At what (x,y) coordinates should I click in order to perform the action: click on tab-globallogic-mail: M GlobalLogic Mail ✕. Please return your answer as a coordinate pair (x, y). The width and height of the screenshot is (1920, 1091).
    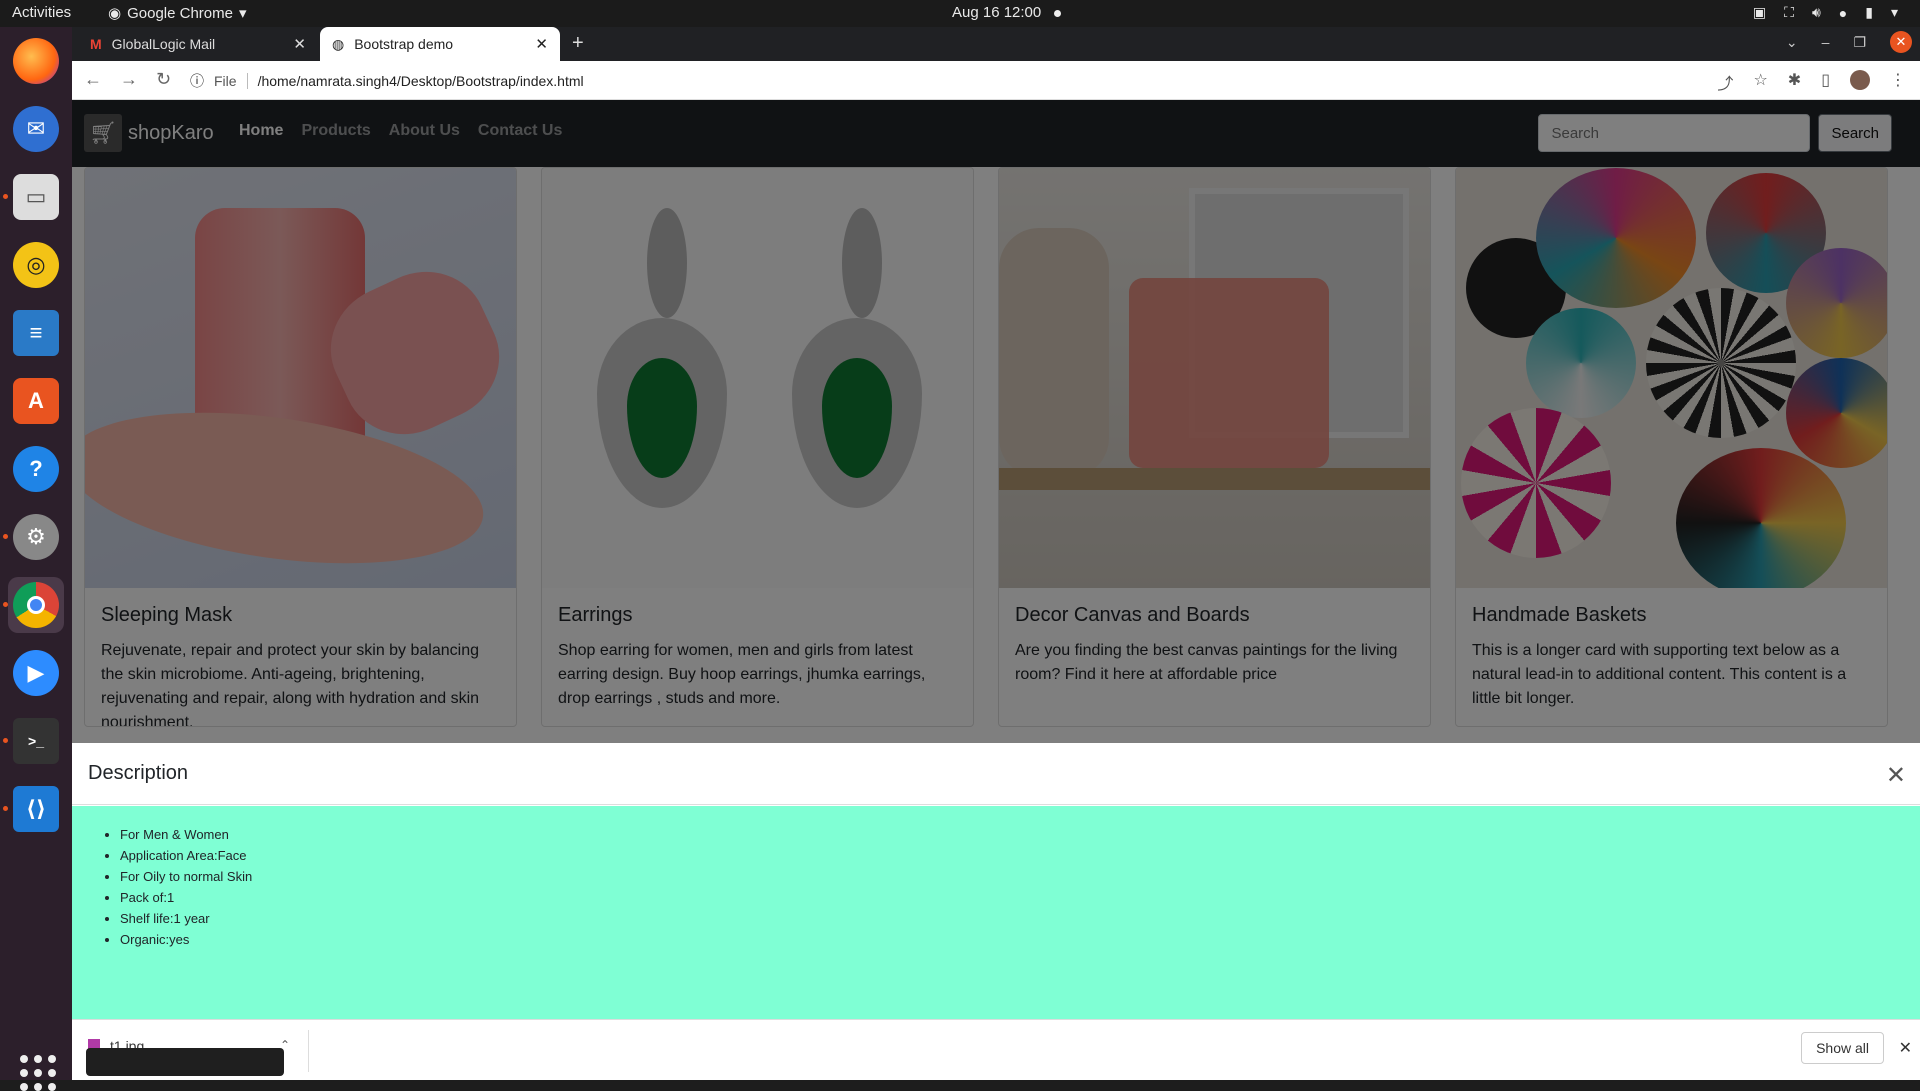
    Looking at the image, I should click on (198, 44).